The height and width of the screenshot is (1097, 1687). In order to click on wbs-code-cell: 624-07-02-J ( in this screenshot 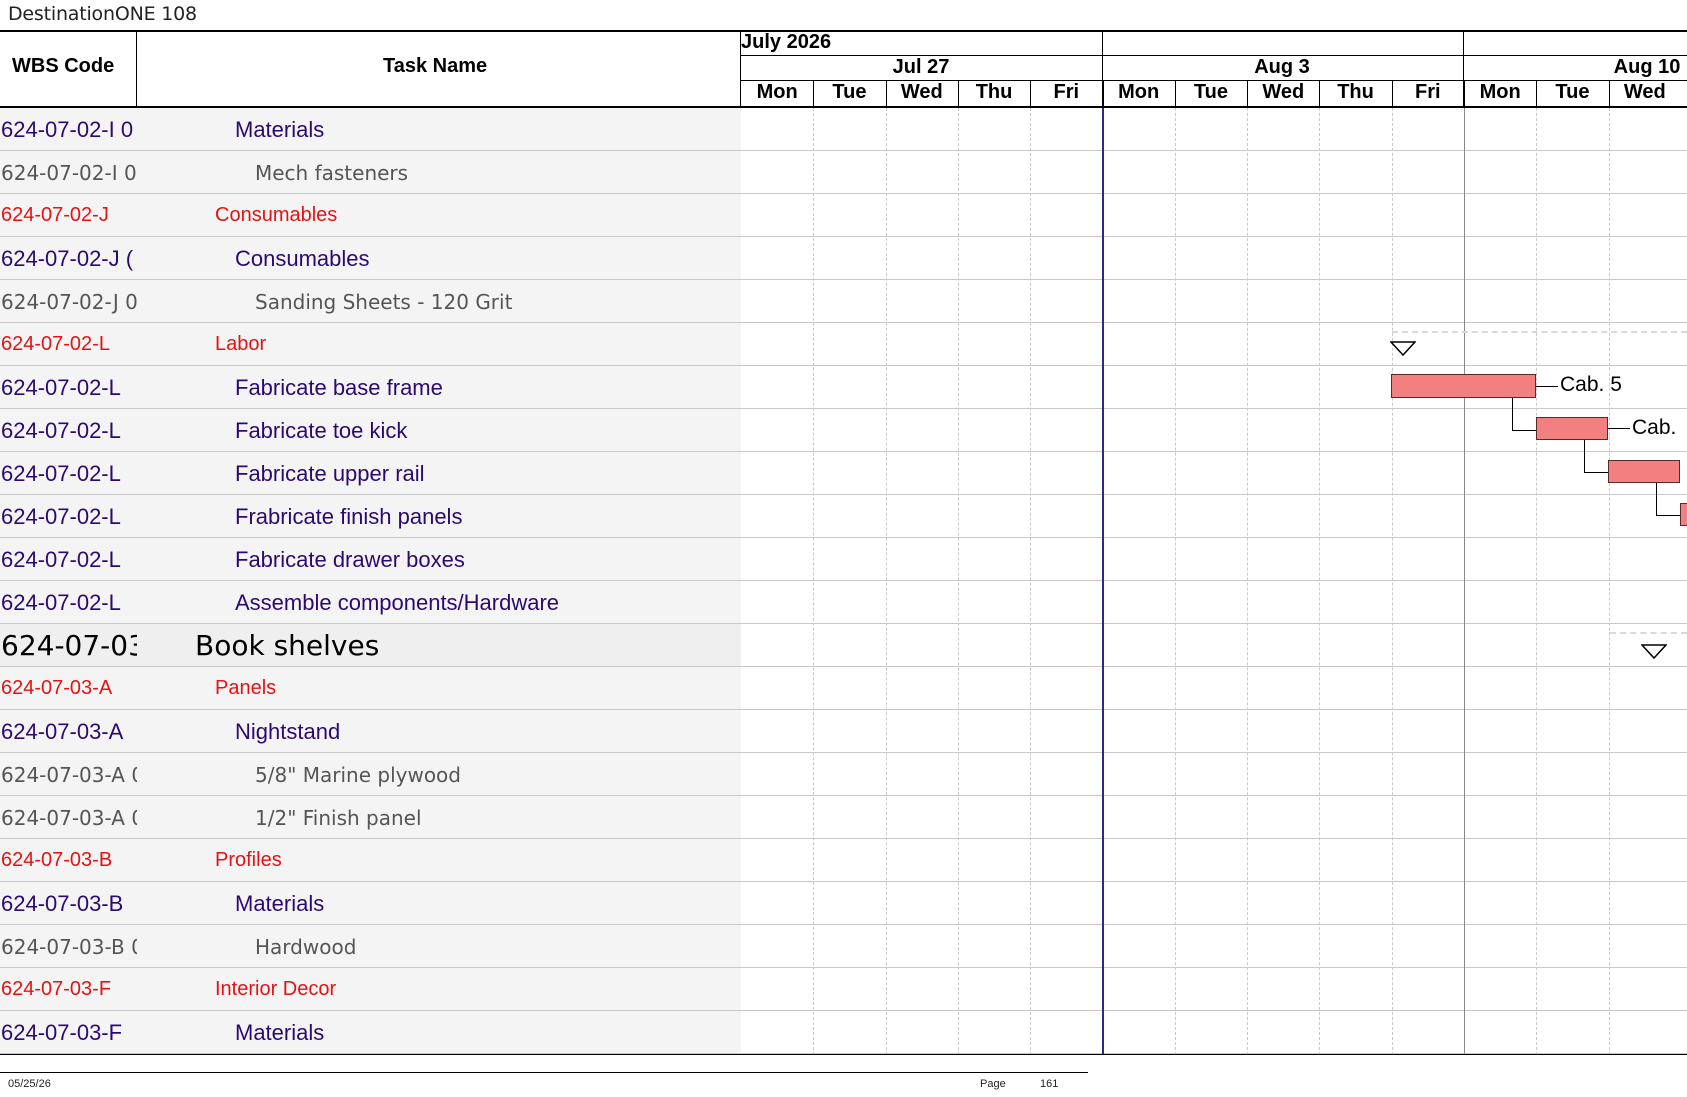, I will do `click(68, 258)`.